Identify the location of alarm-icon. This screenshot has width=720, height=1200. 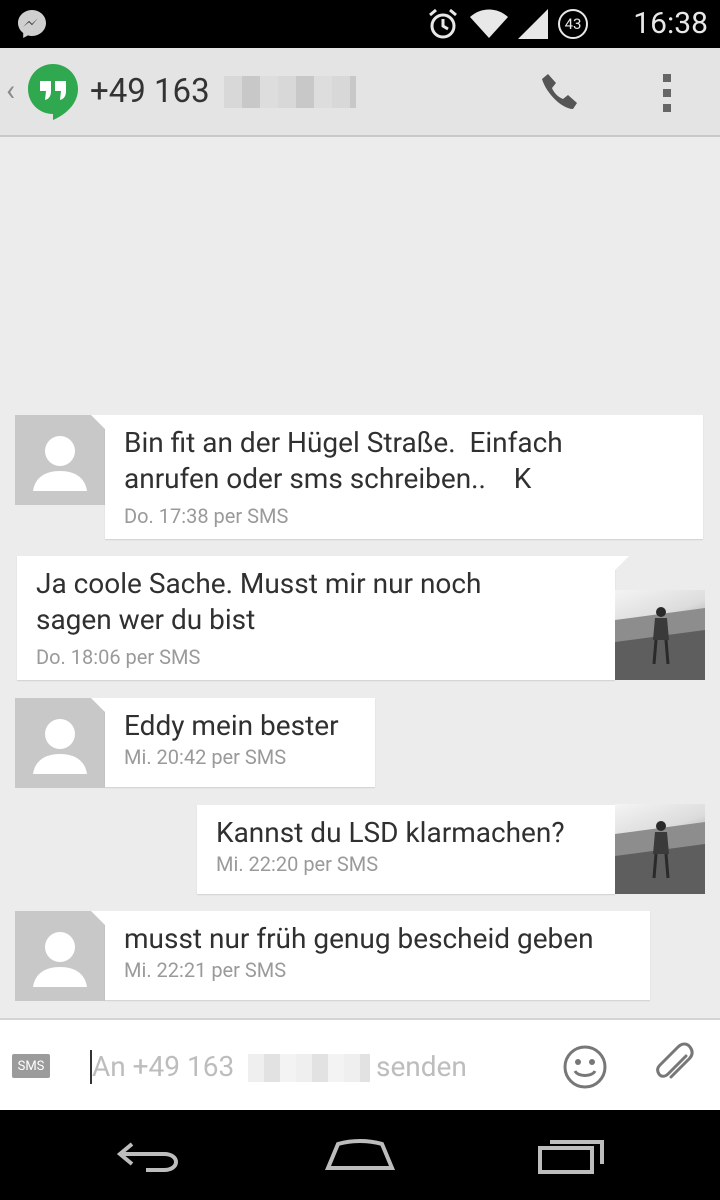
(443, 23).